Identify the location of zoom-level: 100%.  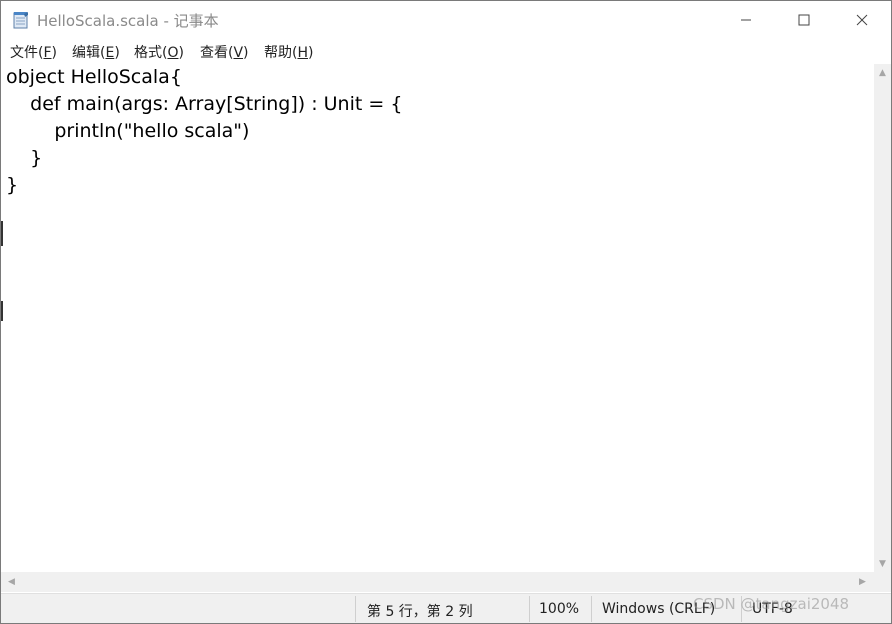
(559, 609).